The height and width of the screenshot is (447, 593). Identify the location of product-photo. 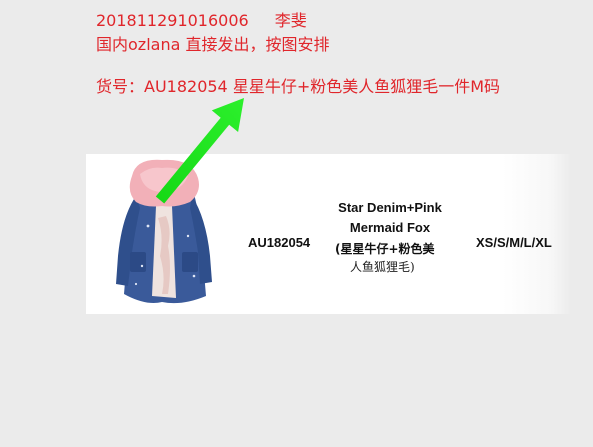
(162, 233).